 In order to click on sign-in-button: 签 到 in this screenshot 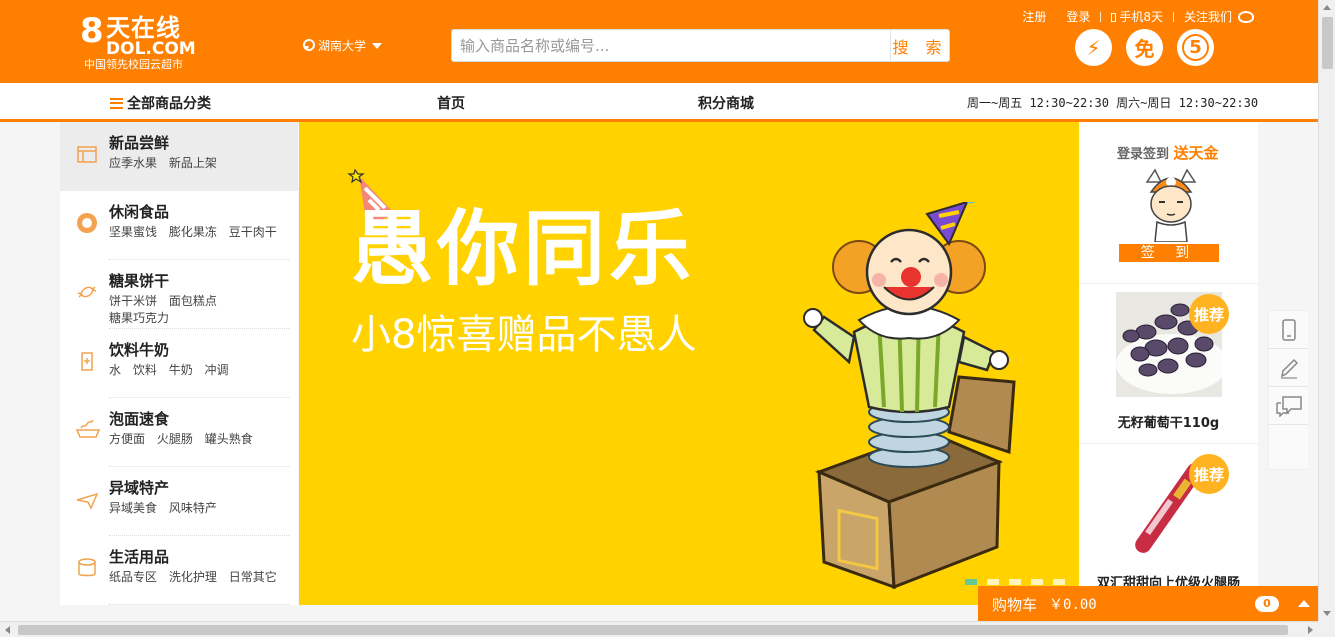, I will do `click(1169, 253)`.